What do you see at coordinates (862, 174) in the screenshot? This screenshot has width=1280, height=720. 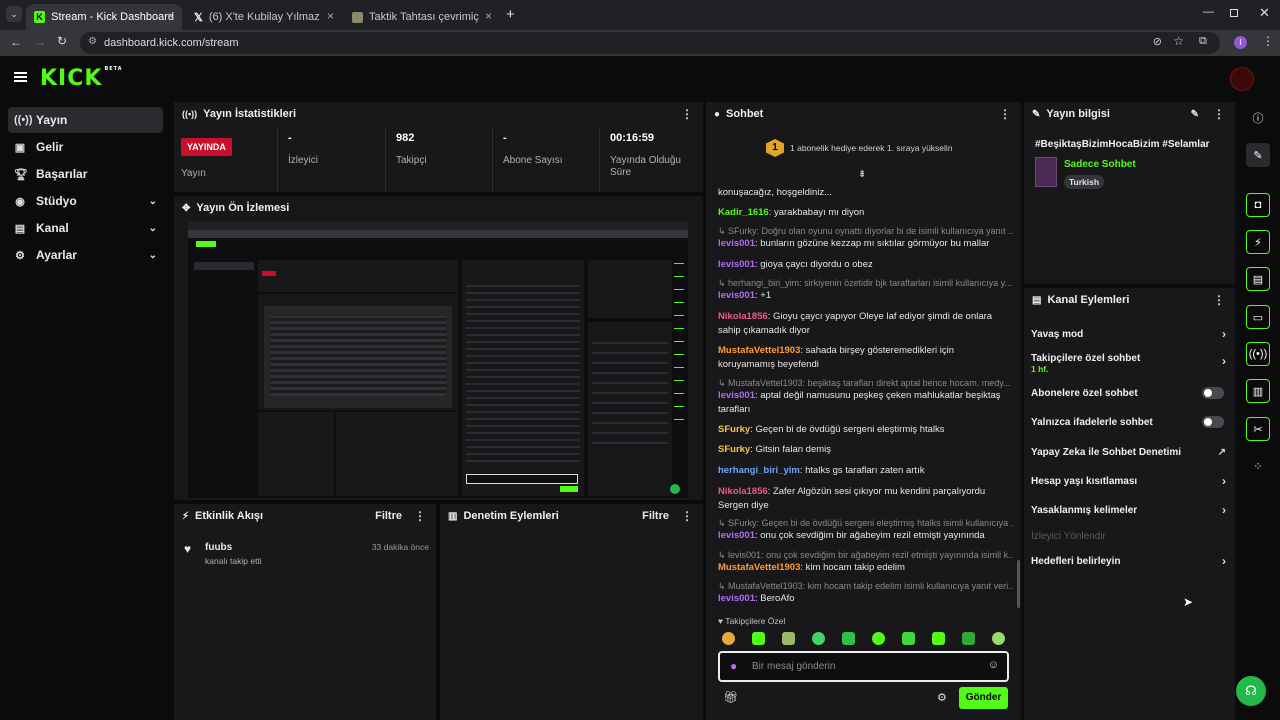 I see `collapse-pinned-icon: ⇟` at bounding box center [862, 174].